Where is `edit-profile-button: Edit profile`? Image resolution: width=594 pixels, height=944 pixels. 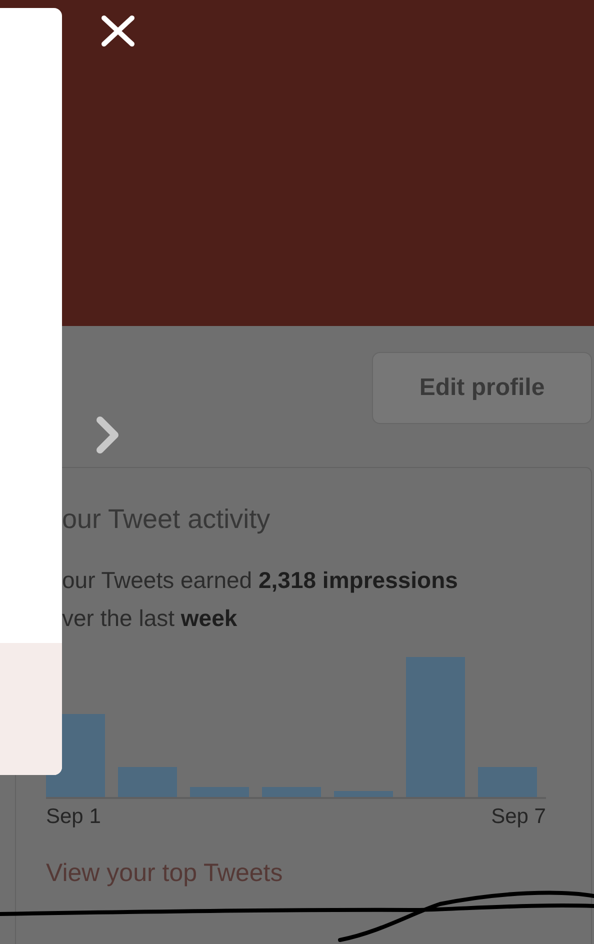 edit-profile-button: Edit profile is located at coordinates (482, 388).